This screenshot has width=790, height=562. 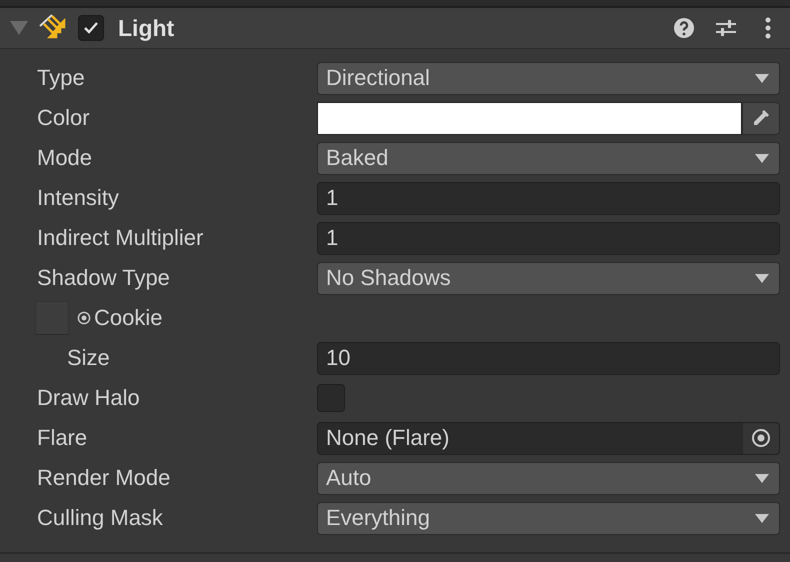 I want to click on property-label: Culling Mask, so click(x=100, y=518).